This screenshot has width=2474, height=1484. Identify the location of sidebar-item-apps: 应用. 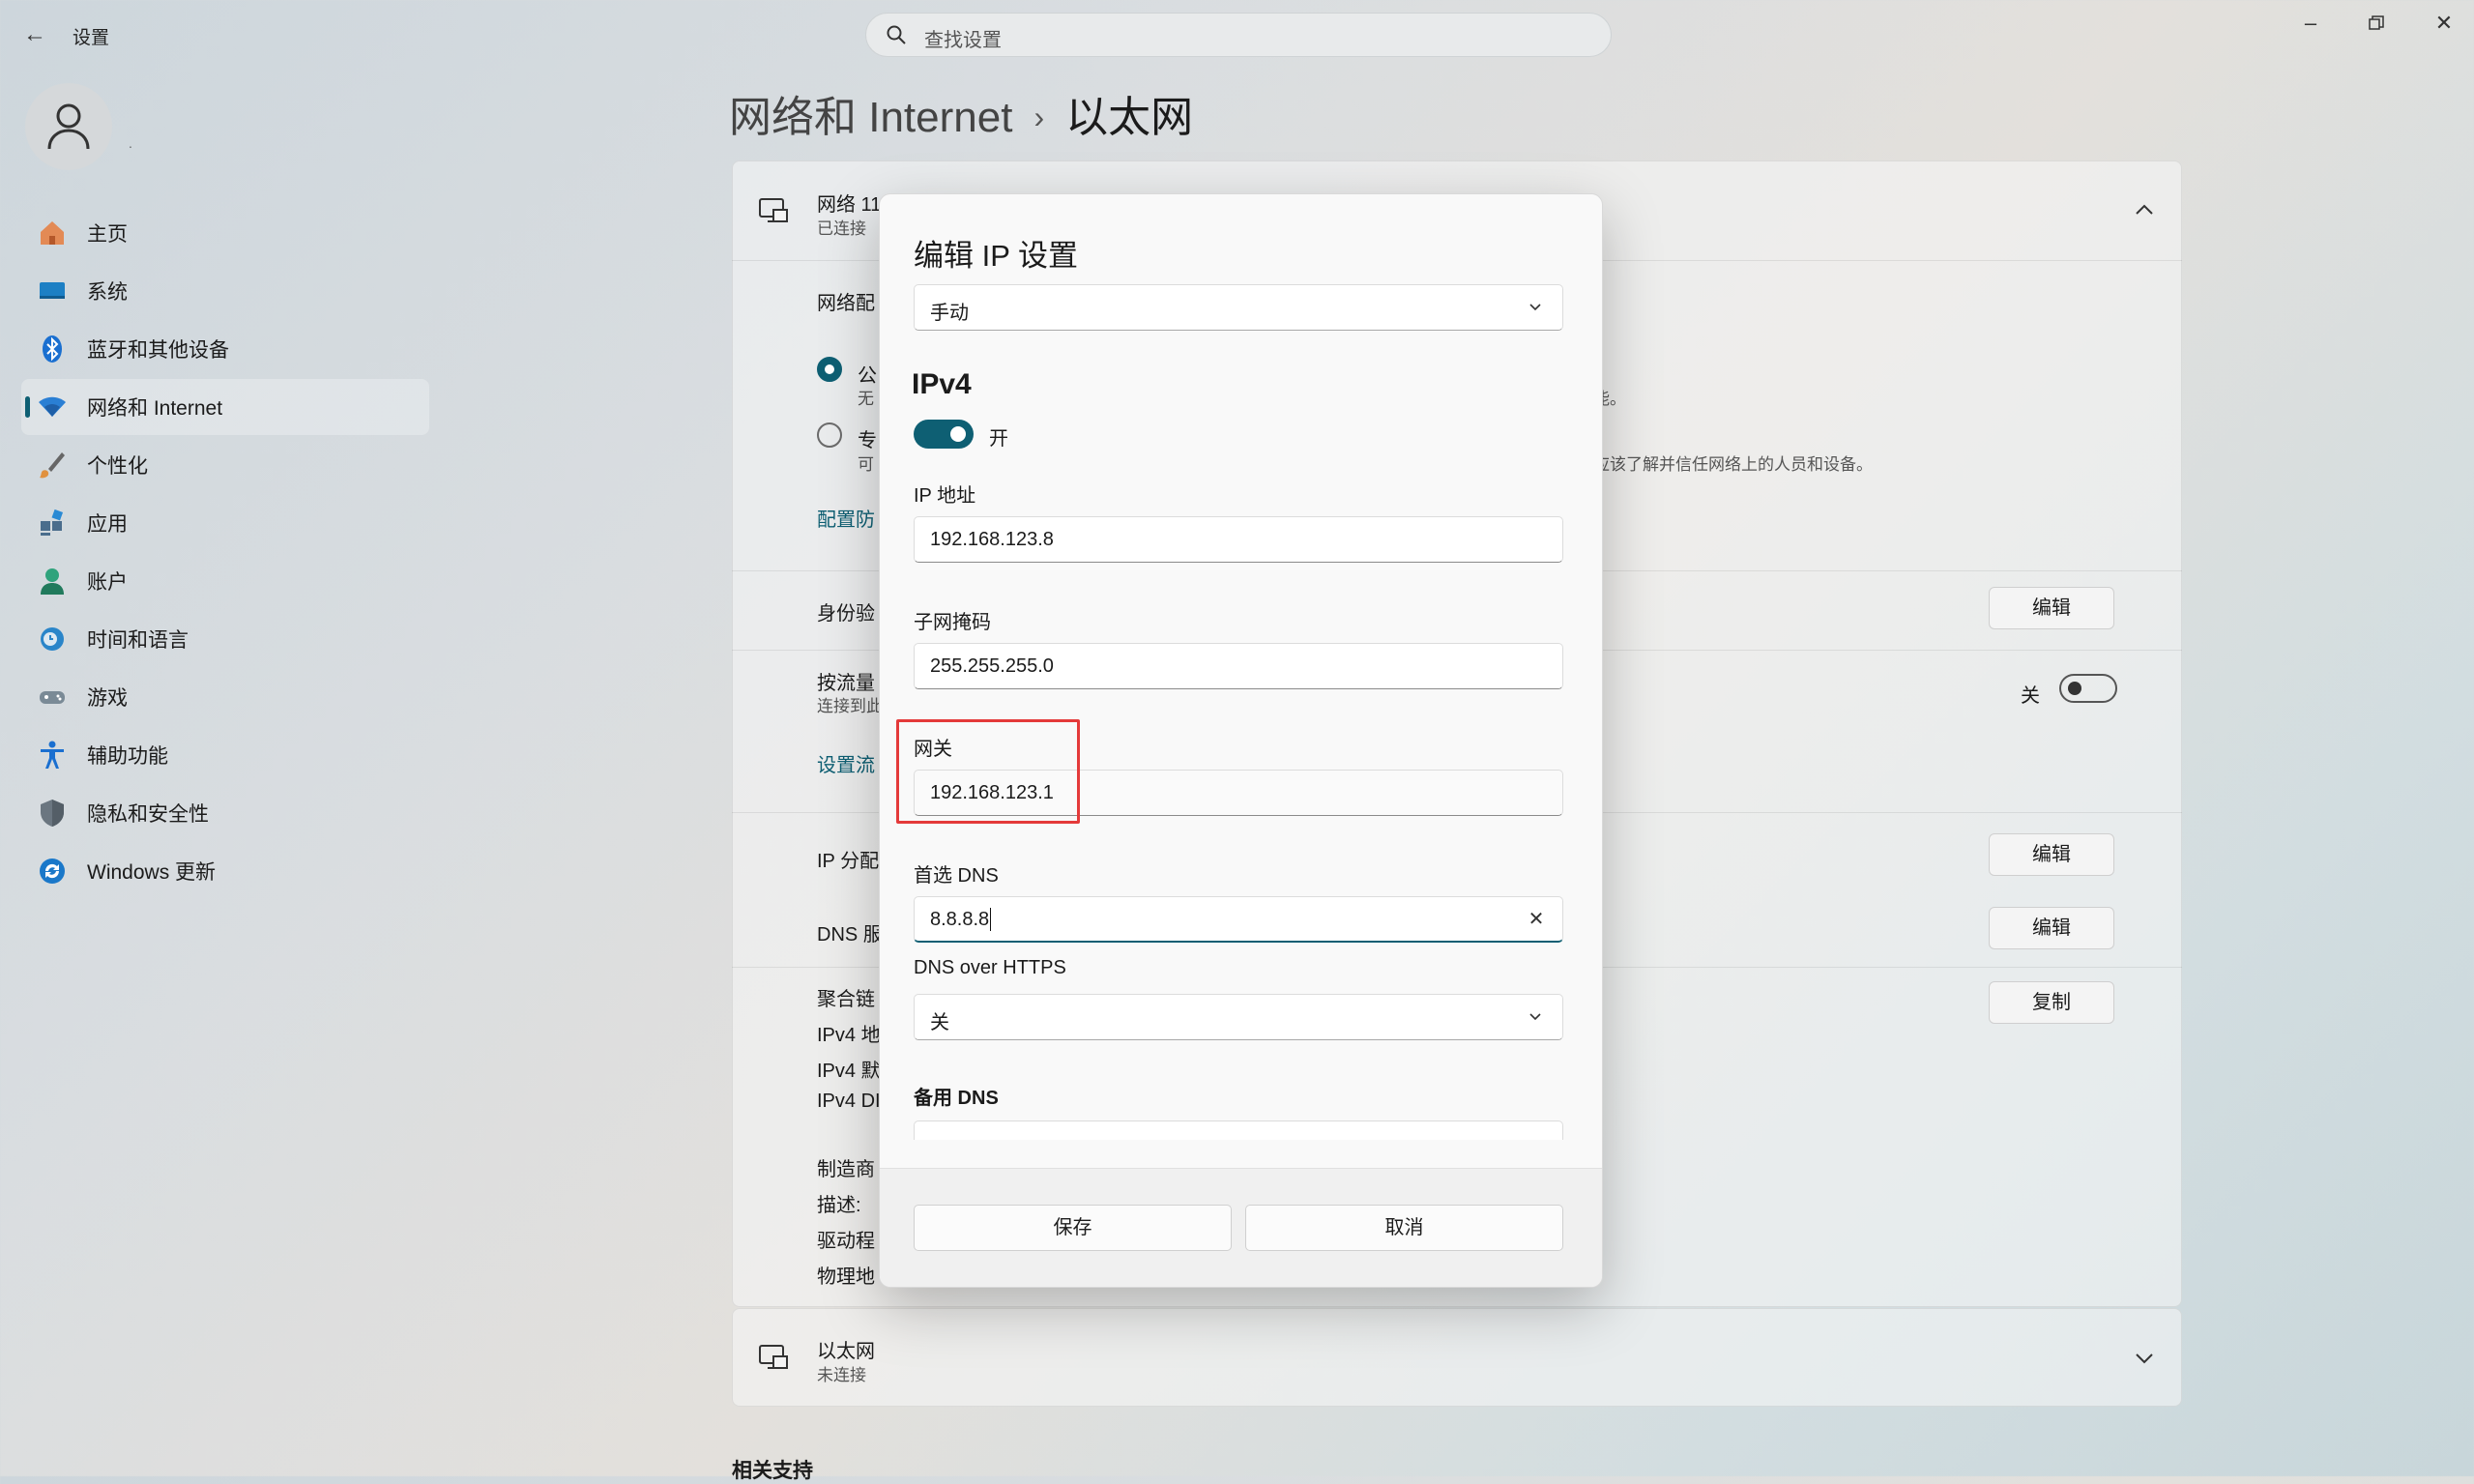
(225, 523).